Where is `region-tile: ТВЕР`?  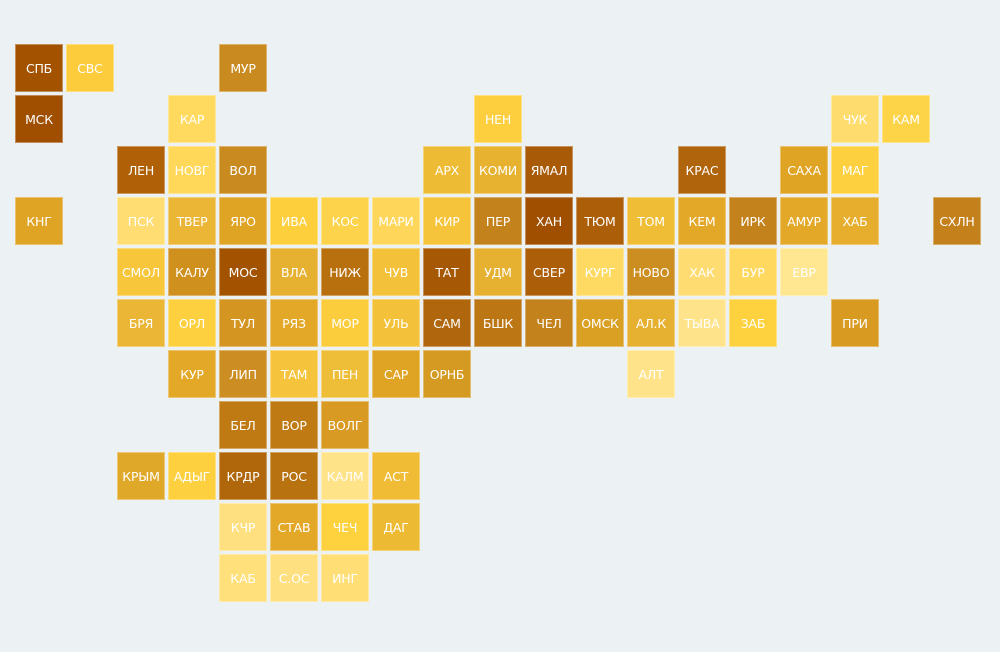 region-tile: ТВЕР is located at coordinates (192, 221).